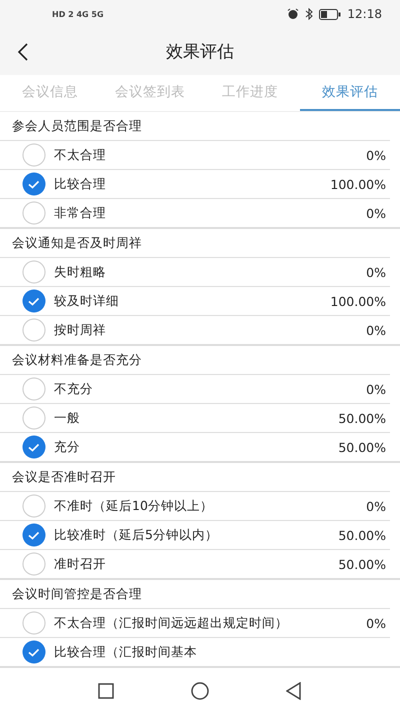 The image size is (400, 711). I want to click on option-label: 较及时详细, so click(87, 301).